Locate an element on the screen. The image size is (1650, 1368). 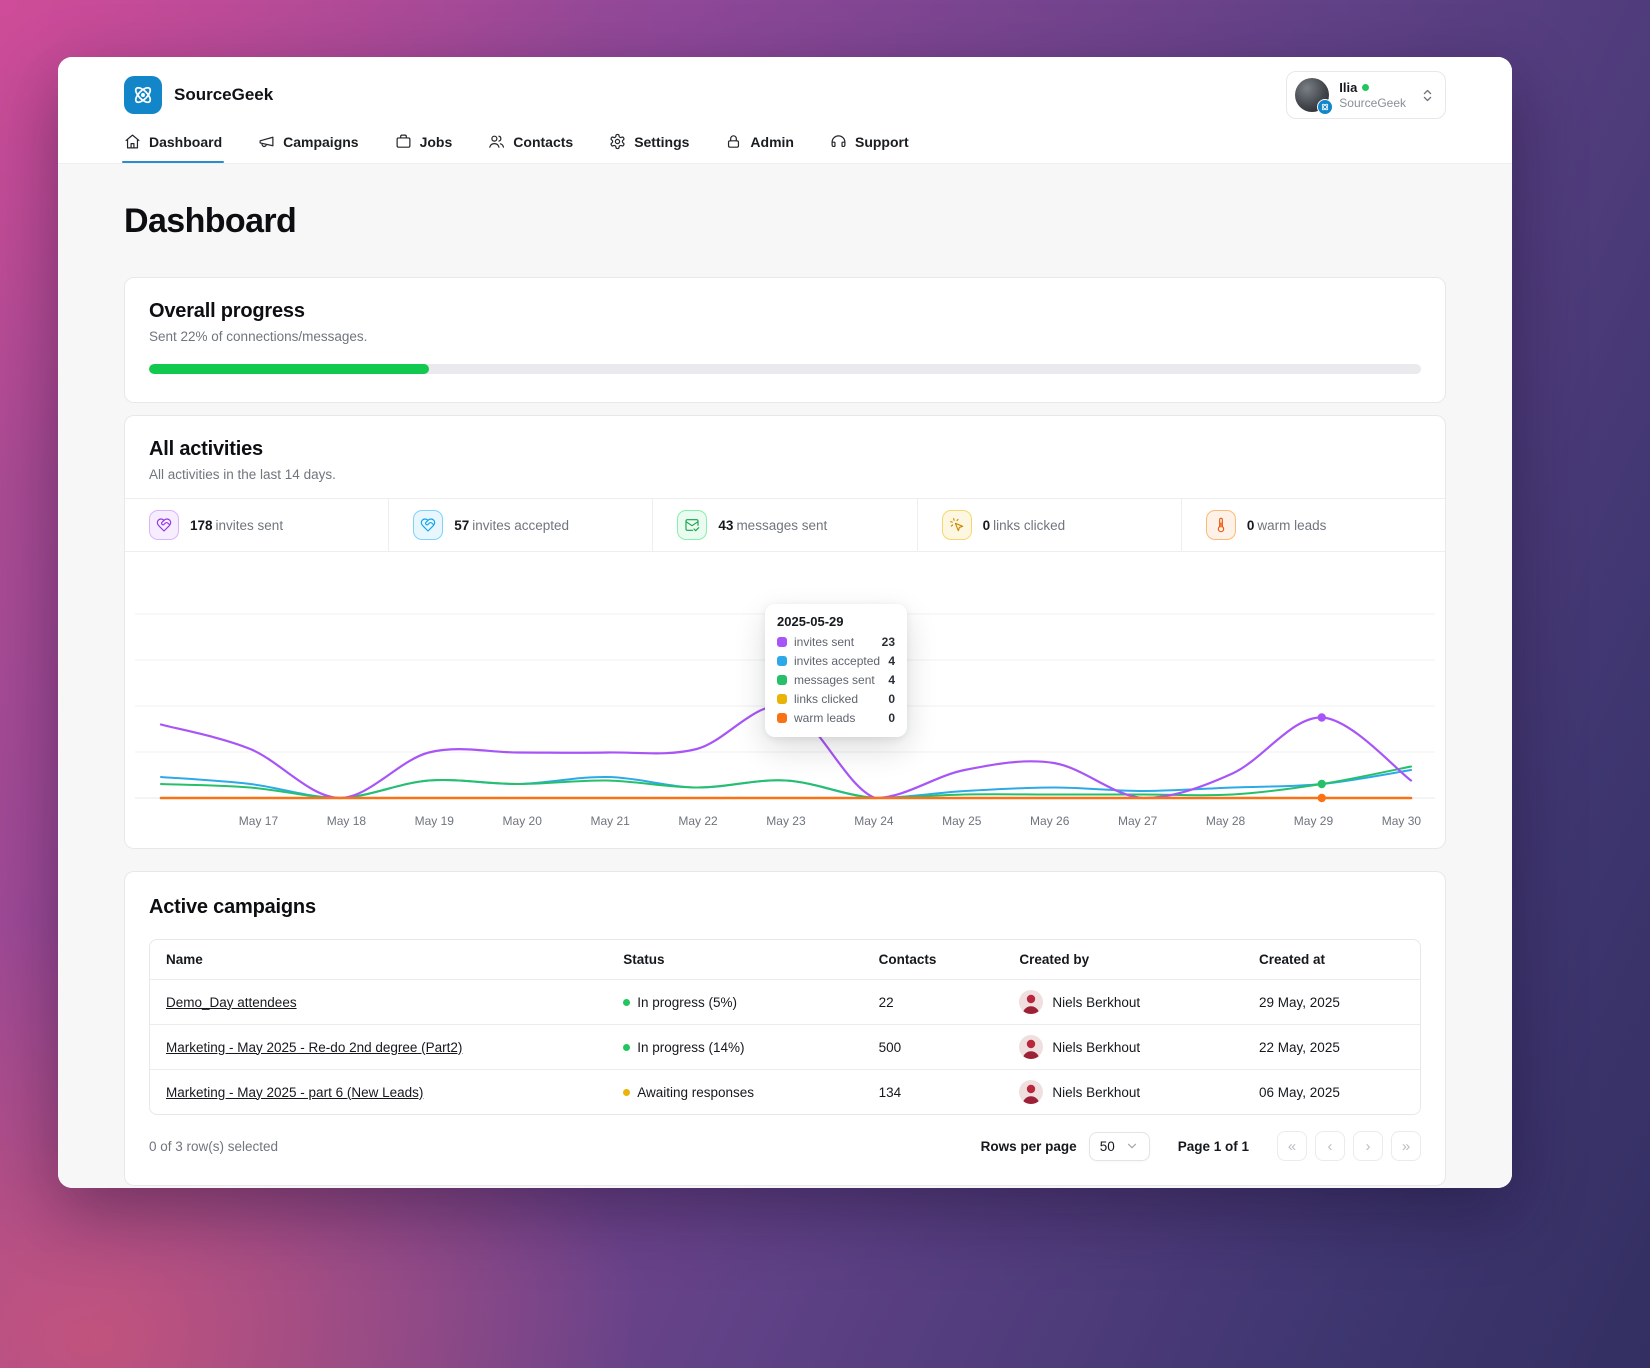
tooltip-row: messages sent 4 is located at coordinates (836, 680).